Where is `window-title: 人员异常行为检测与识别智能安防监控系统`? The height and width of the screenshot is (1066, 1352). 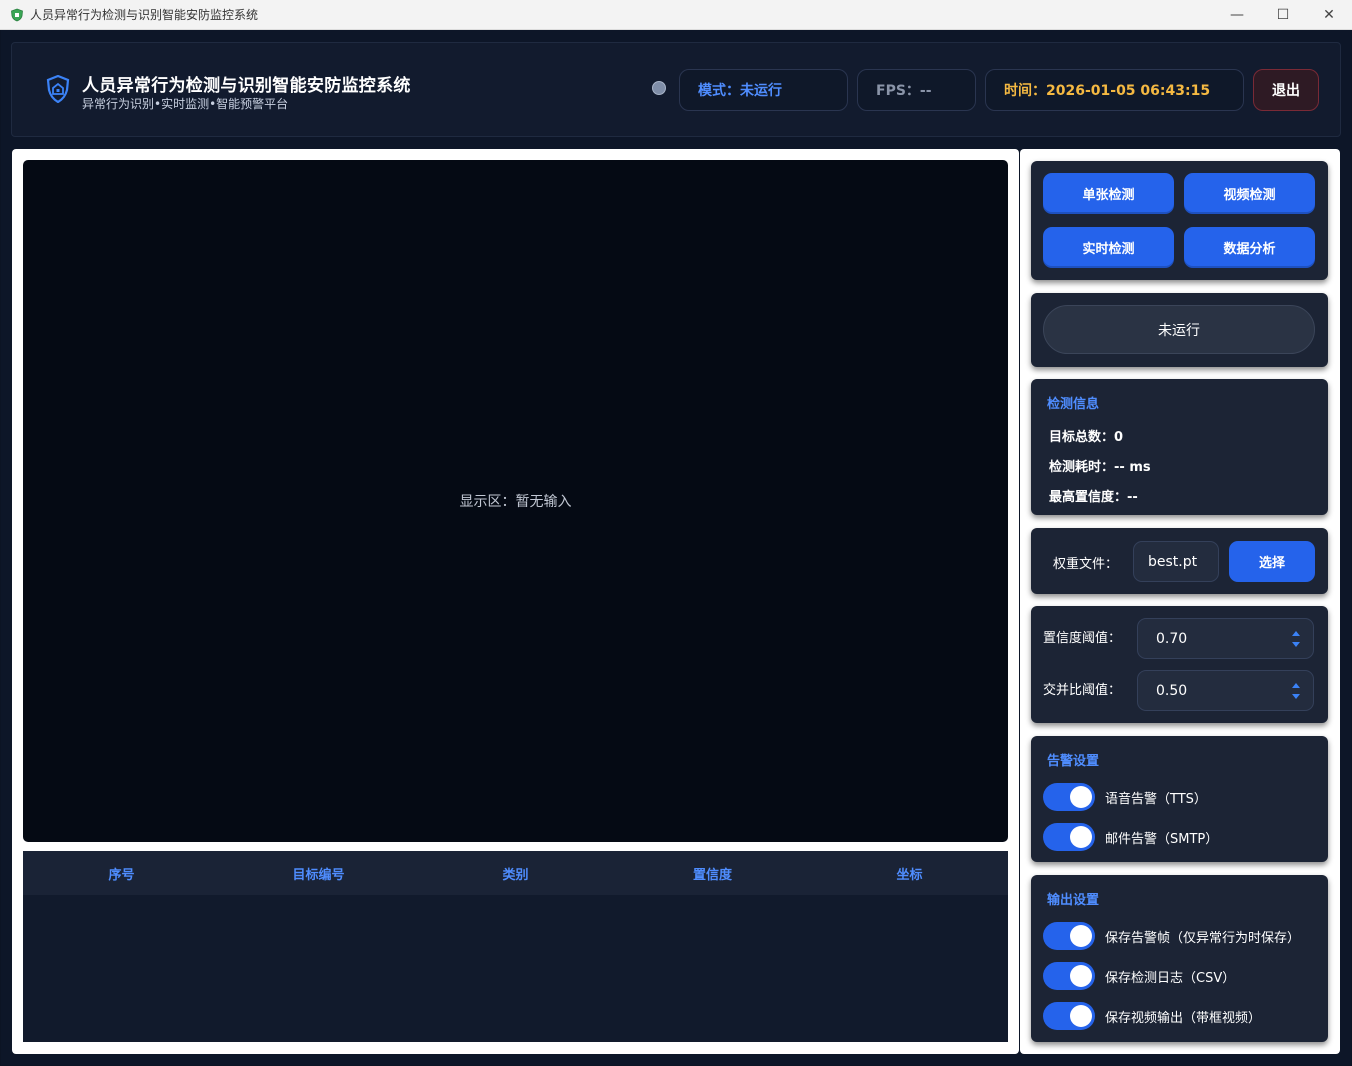 window-title: 人员异常行为检测与识别智能安防监控系统 is located at coordinates (144, 15).